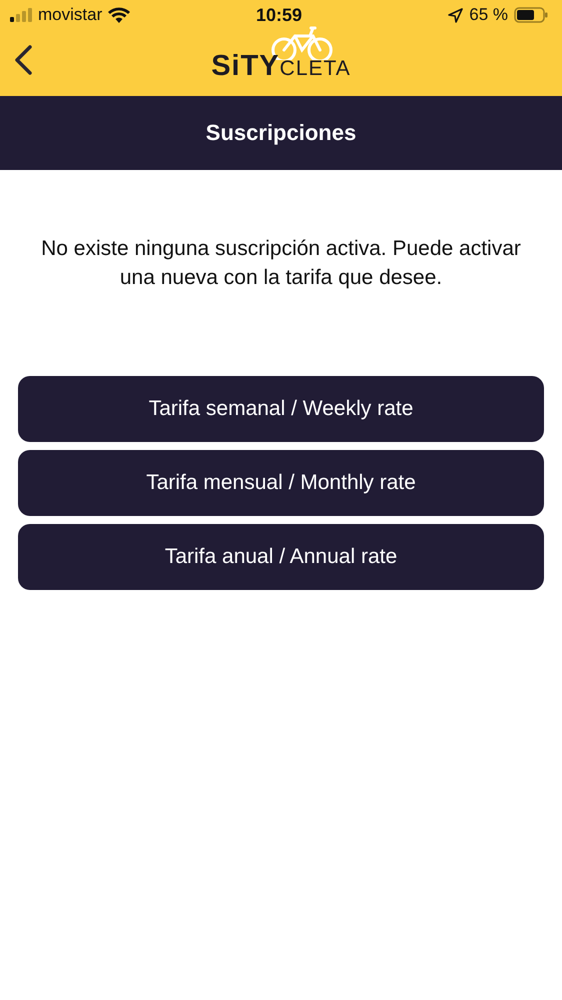  What do you see at coordinates (456, 15) in the screenshot?
I see `location-arrow-icon` at bounding box center [456, 15].